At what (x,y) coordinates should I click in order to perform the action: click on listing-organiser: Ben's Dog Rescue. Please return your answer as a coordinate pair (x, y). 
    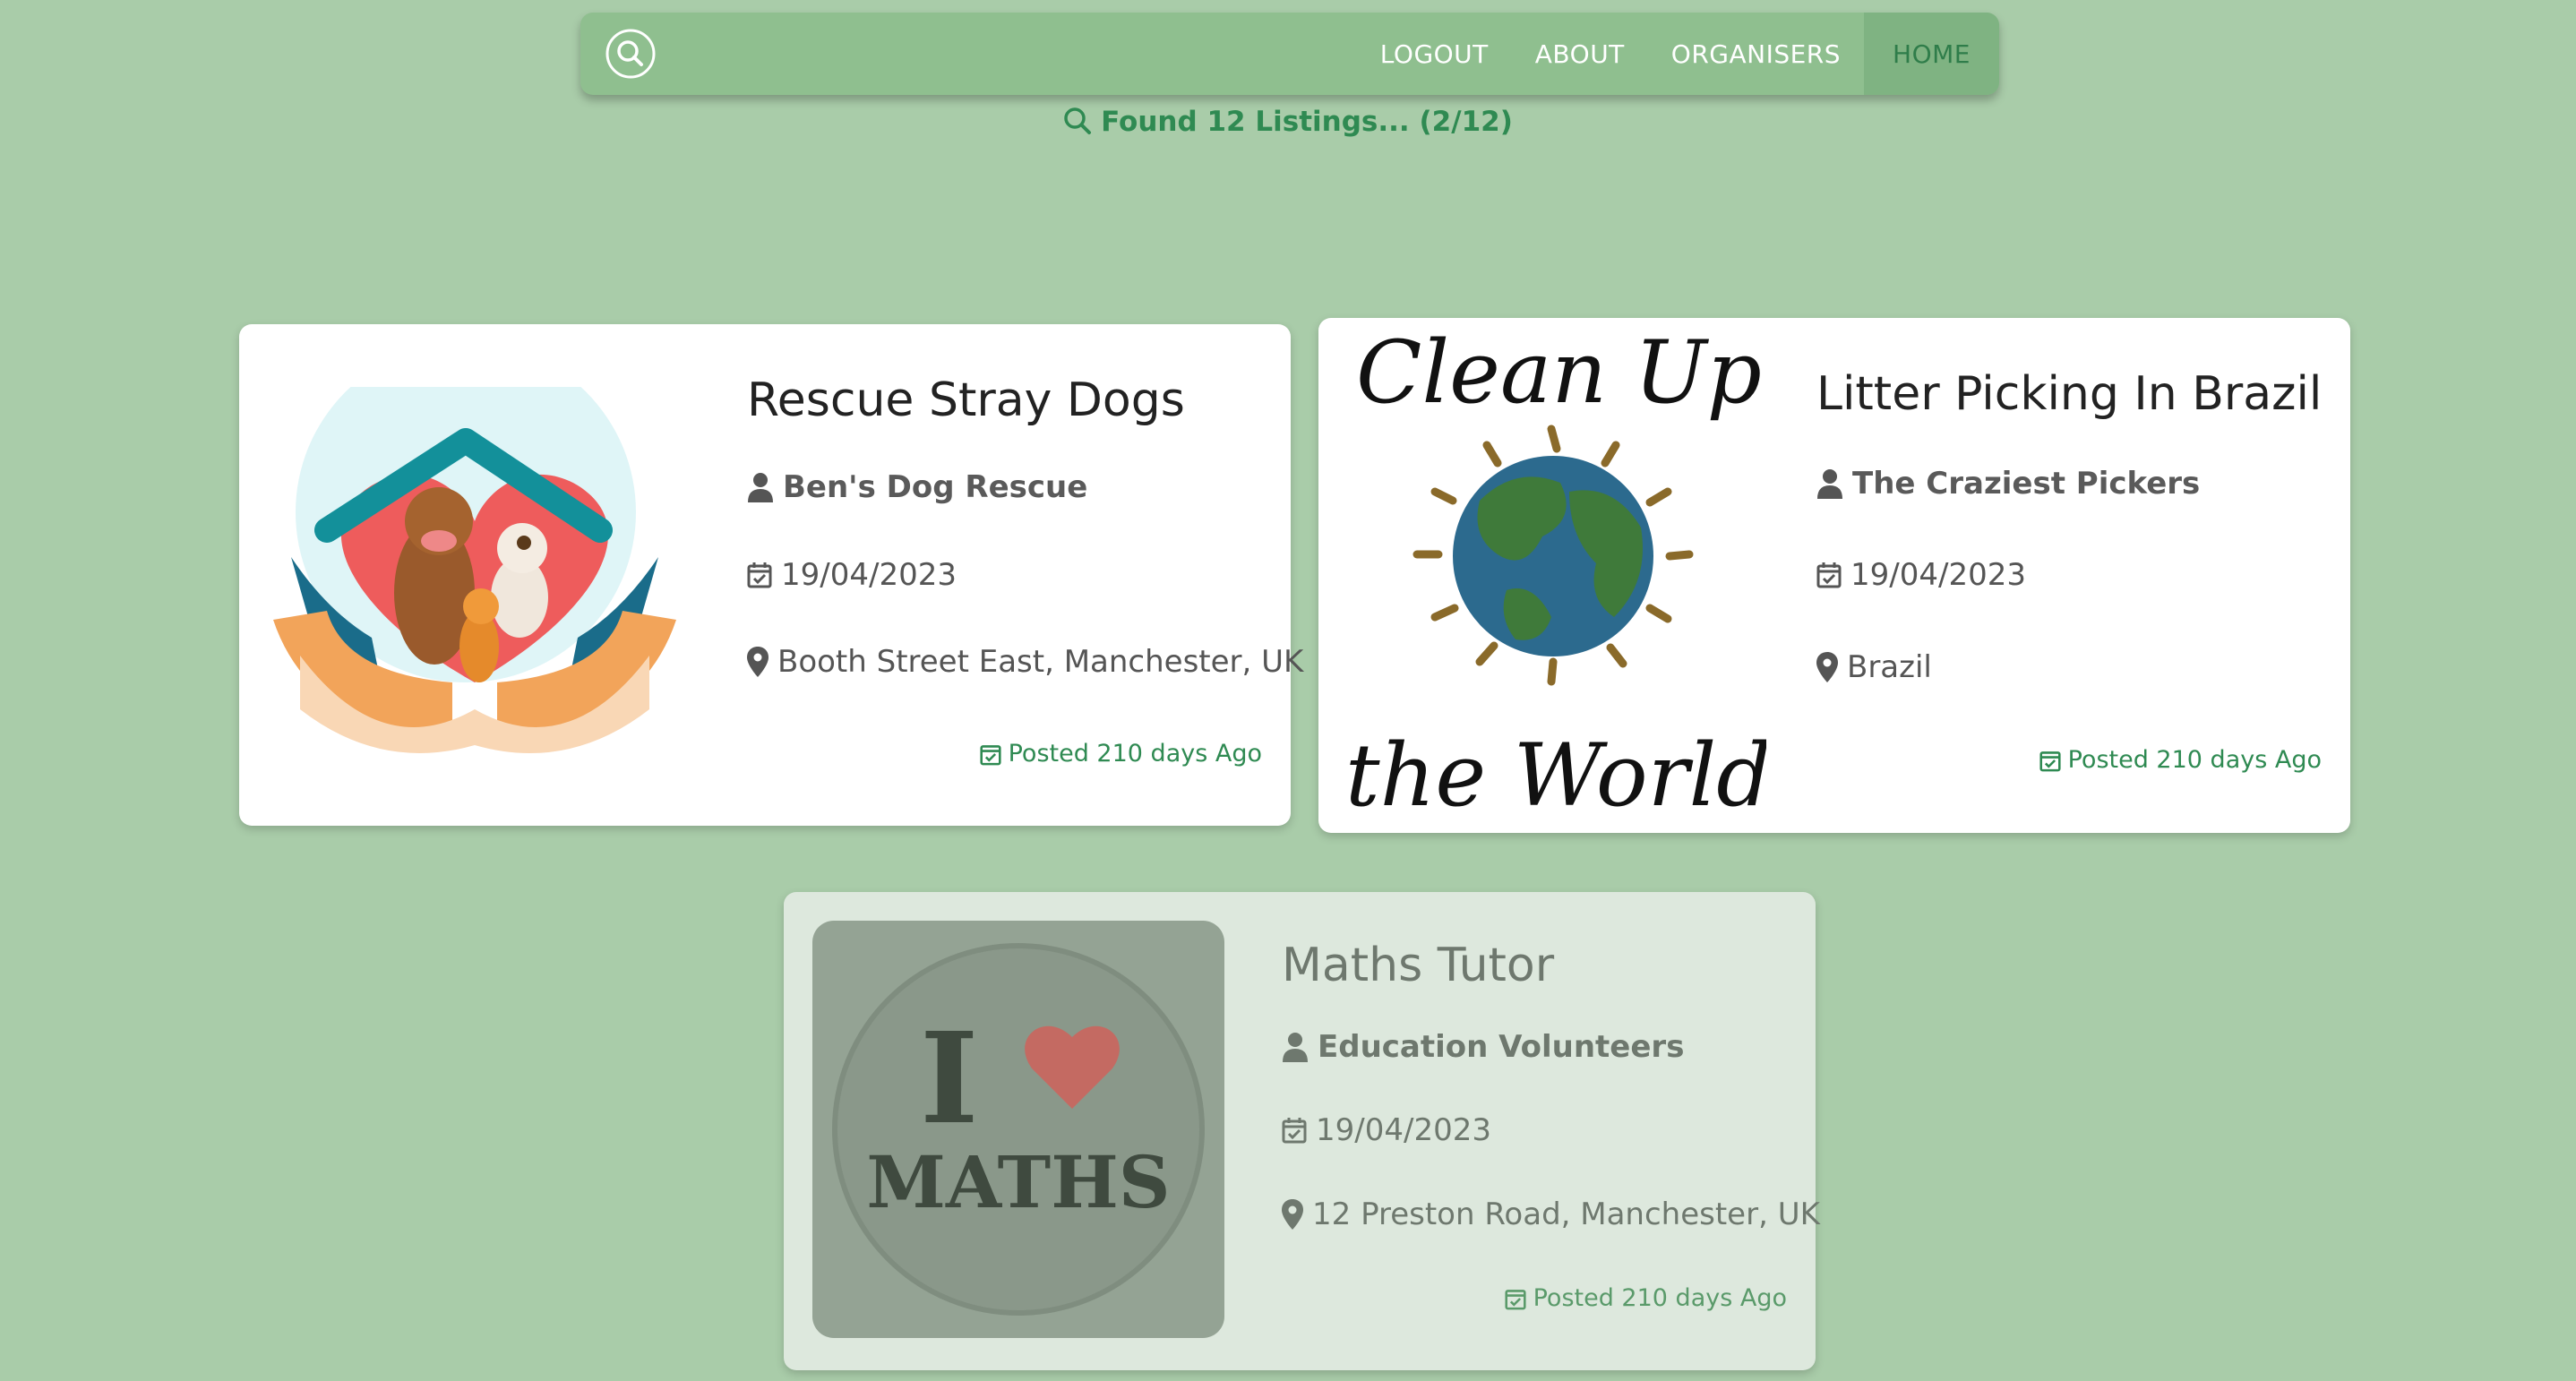
    Looking at the image, I should click on (917, 487).